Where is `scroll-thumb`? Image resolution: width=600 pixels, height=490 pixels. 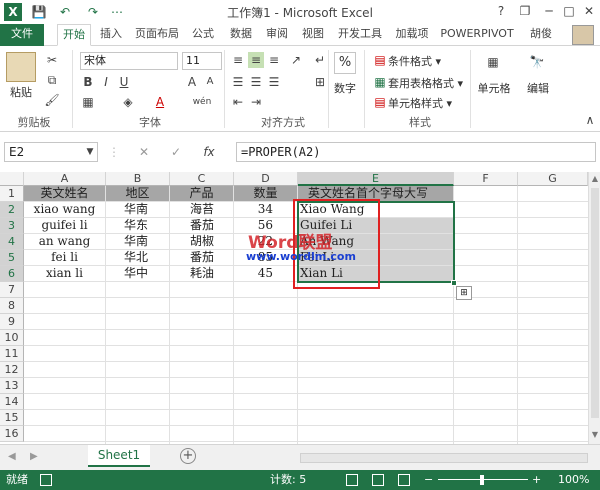
scroll-thumb is located at coordinates (595, 303).